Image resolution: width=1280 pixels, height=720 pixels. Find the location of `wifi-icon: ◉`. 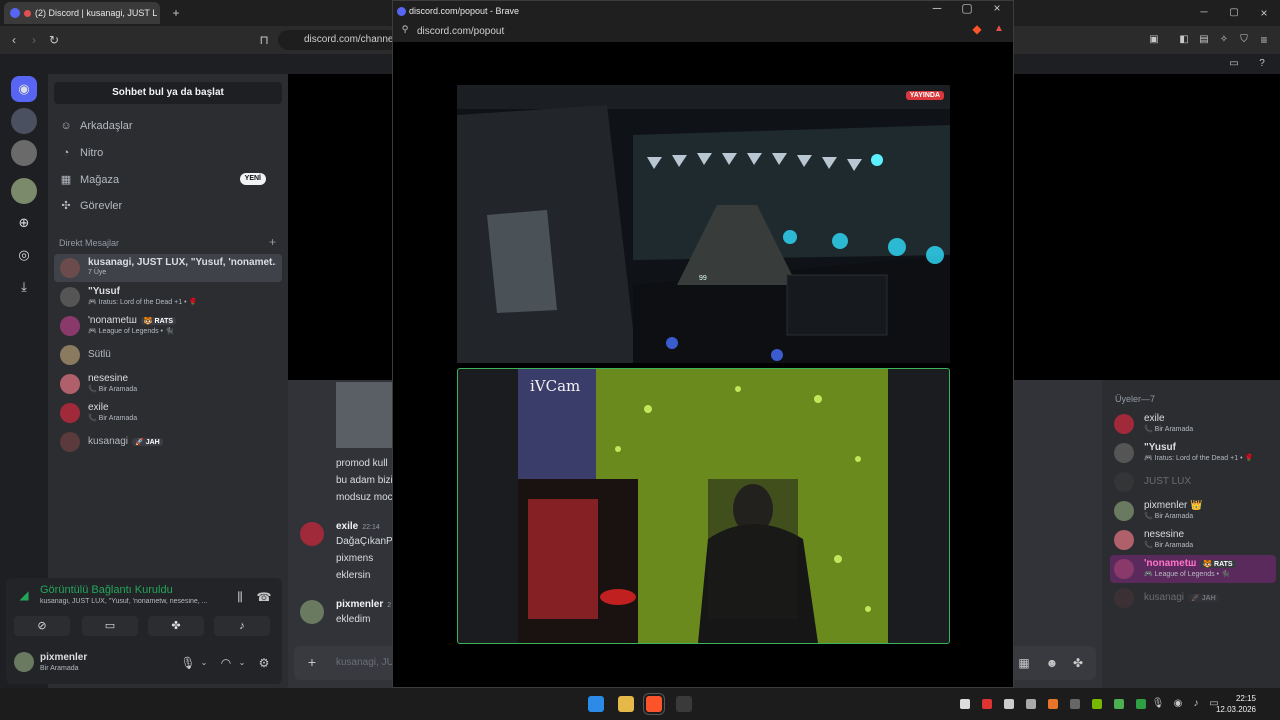

wifi-icon: ◉ is located at coordinates (1178, 704).